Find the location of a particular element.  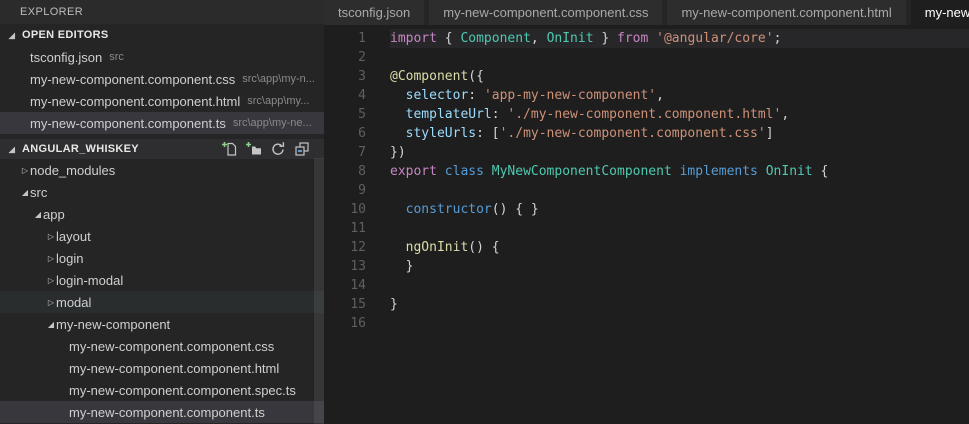

tree-item: my-new-component.component.spec.ts is located at coordinates (162, 390).